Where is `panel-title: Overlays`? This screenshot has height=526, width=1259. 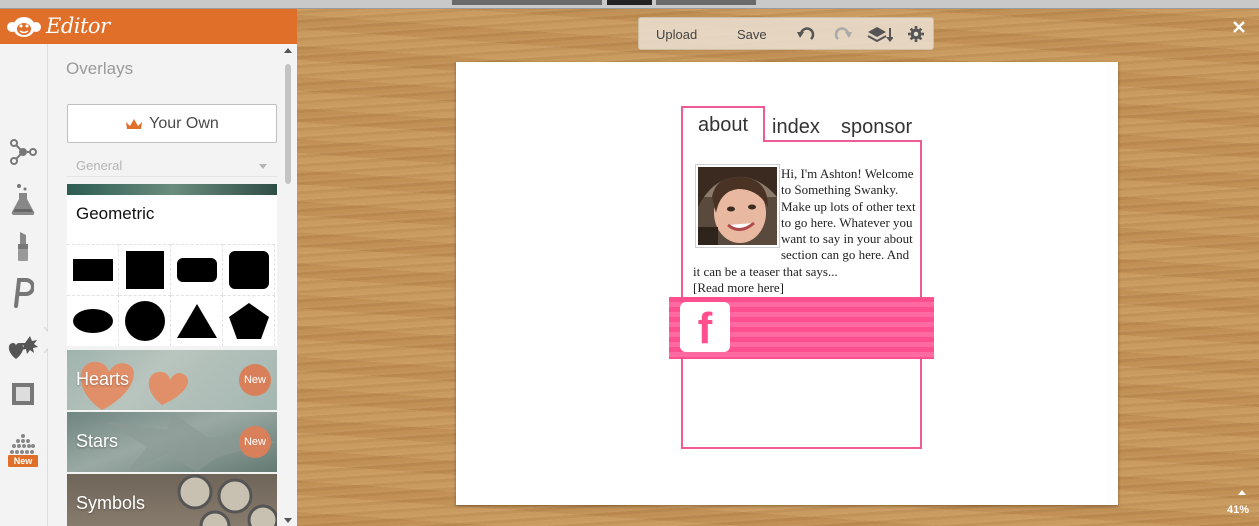
panel-title: Overlays is located at coordinates (100, 68).